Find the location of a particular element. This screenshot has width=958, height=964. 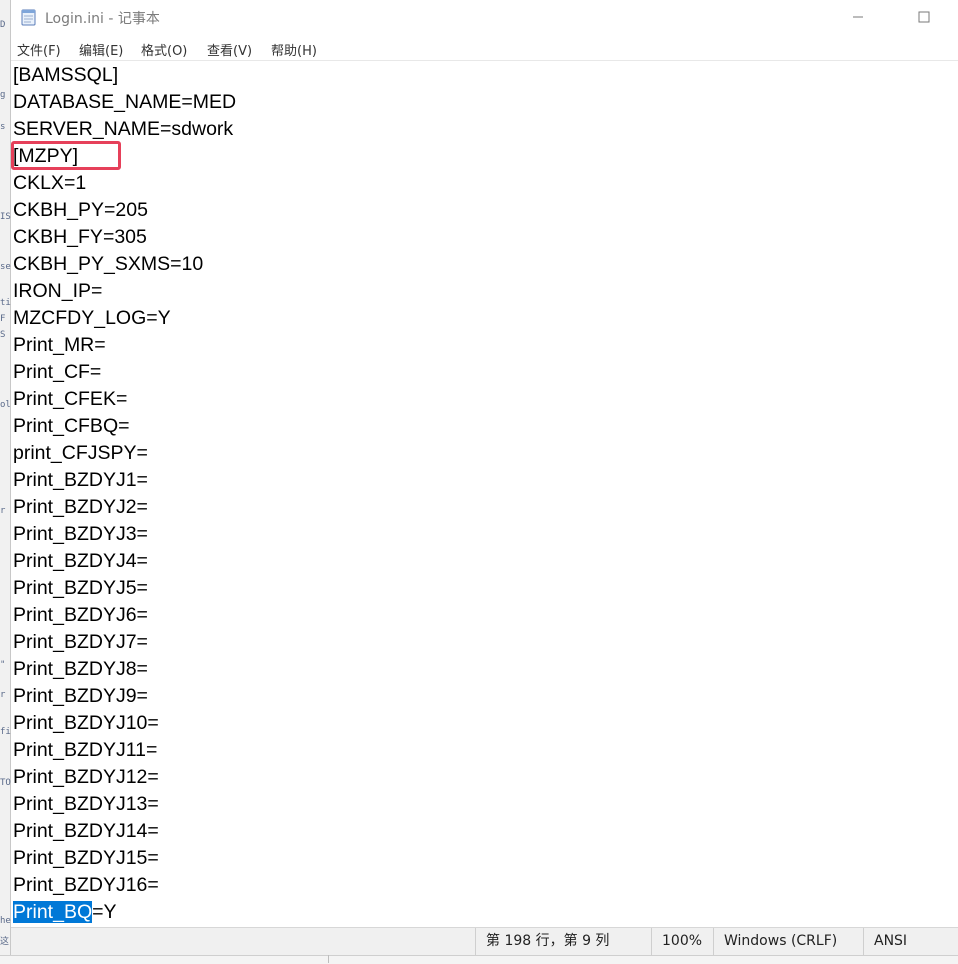

background-text-fragment: D is located at coordinates (3, 25).